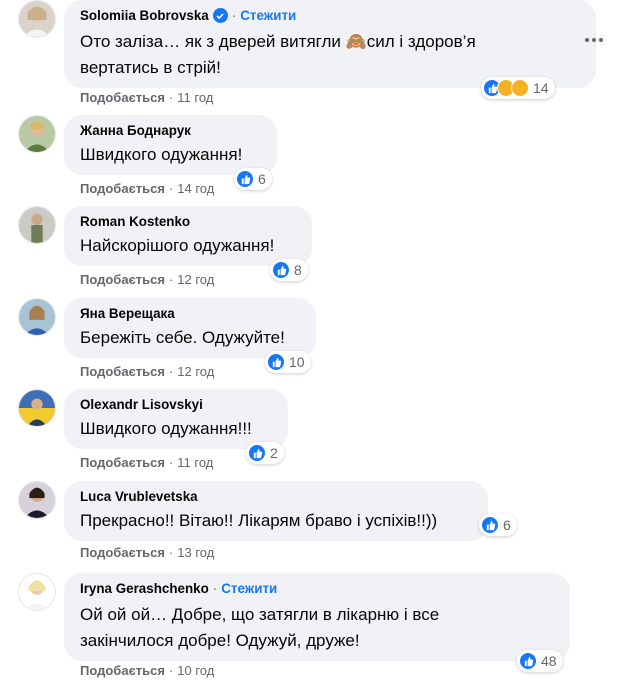 The width and height of the screenshot is (618, 686). Describe the element at coordinates (549, 661) in the screenshot. I see `reaction-count: 48` at that location.